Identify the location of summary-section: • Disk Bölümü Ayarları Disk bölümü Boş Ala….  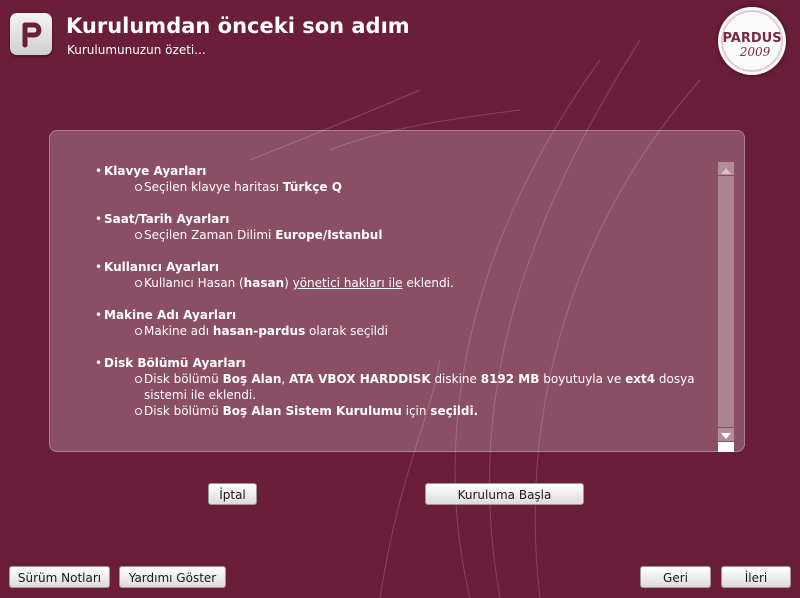
(402, 387).